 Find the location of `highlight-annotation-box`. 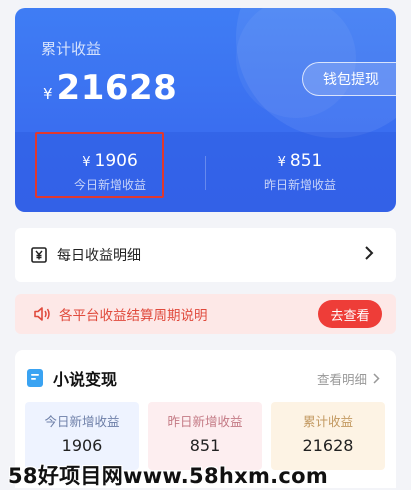

highlight-annotation-box is located at coordinates (99, 165).